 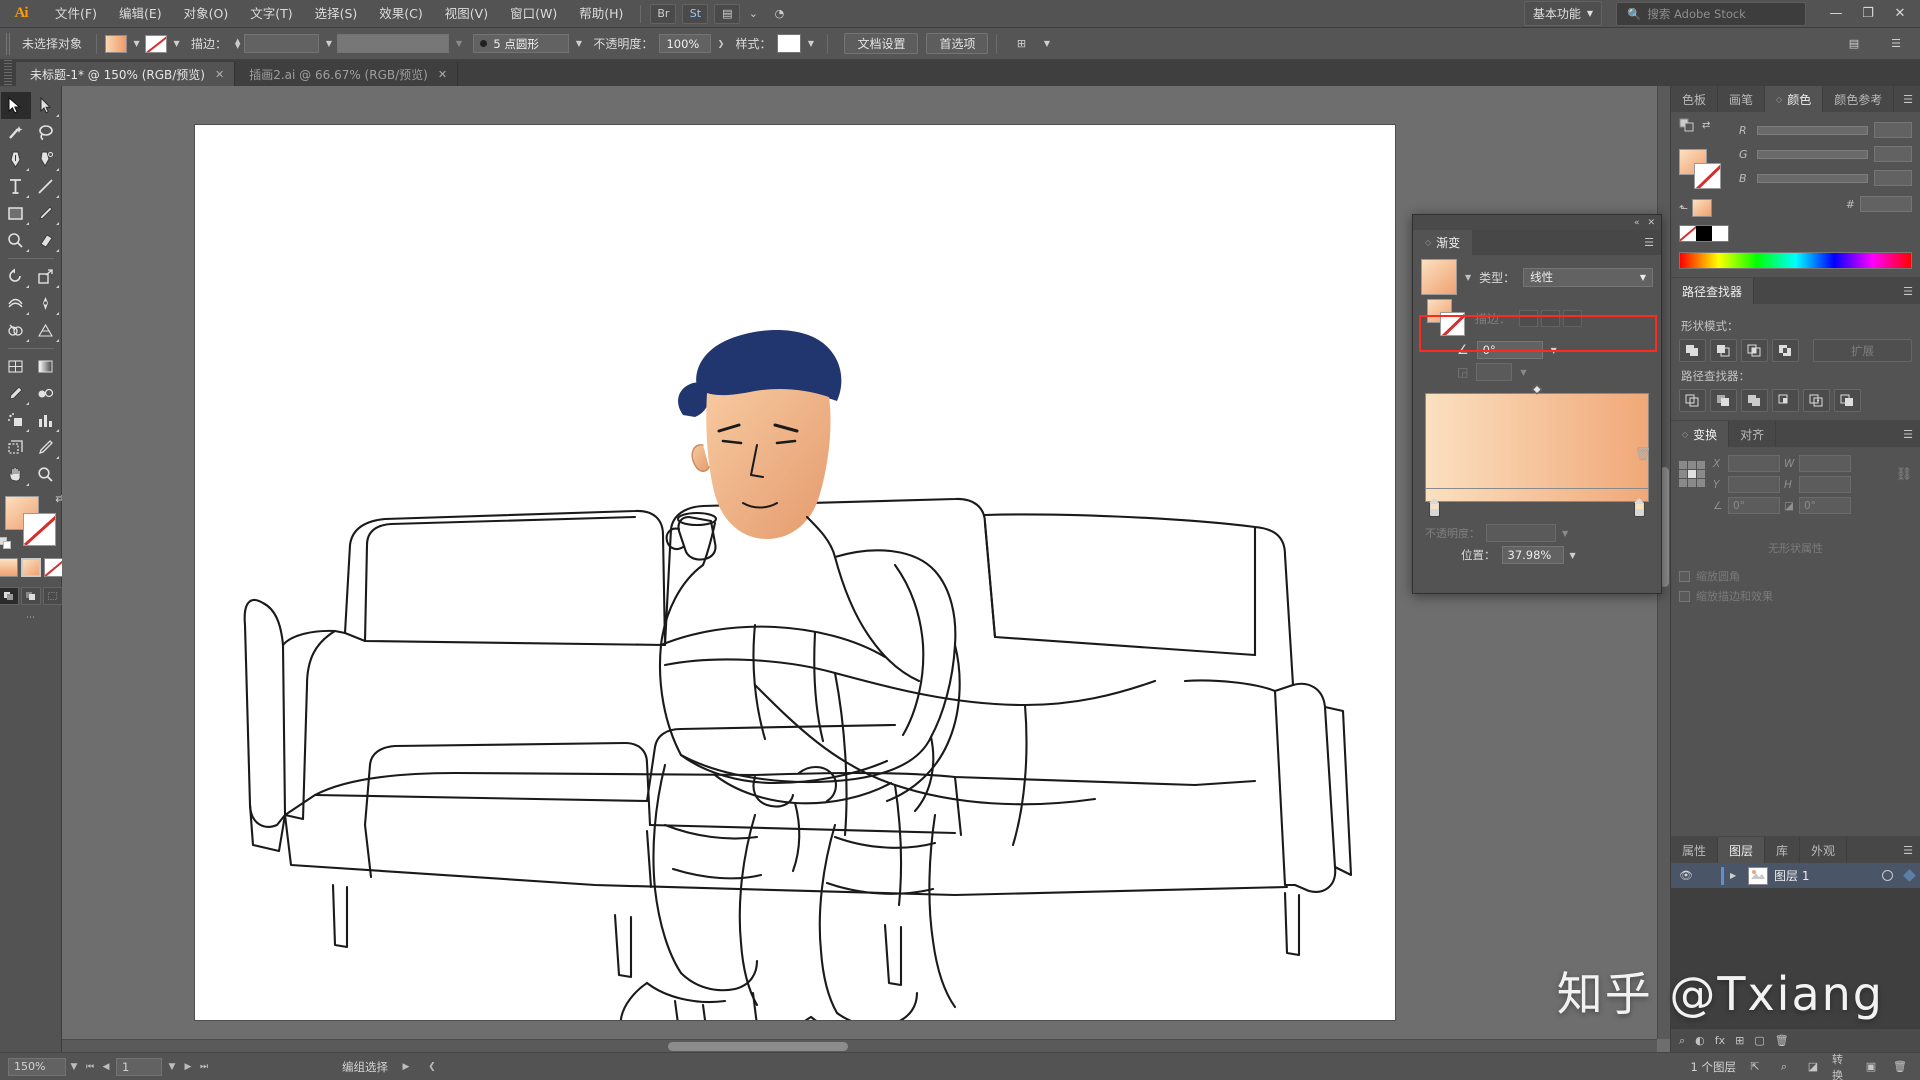 I want to click on arrange-documents-icon: ▤, so click(x=727, y=13).